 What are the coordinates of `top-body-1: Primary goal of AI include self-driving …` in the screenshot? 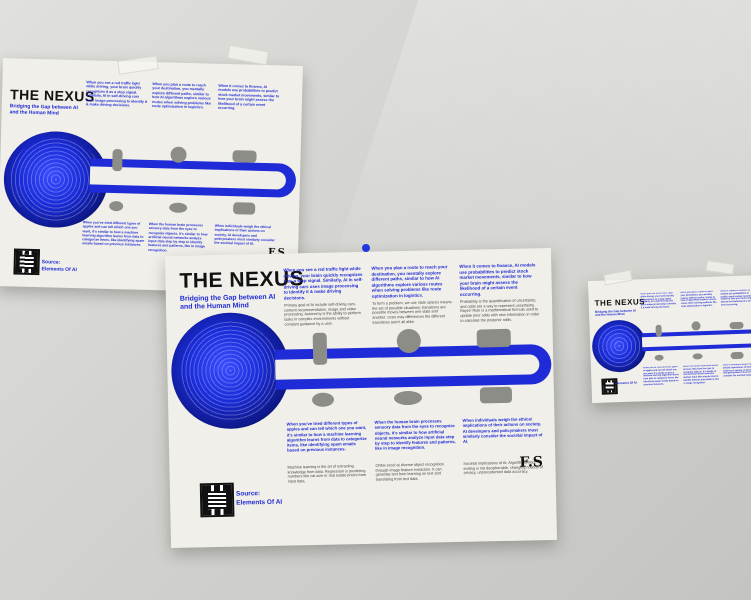 It's located at (322, 314).